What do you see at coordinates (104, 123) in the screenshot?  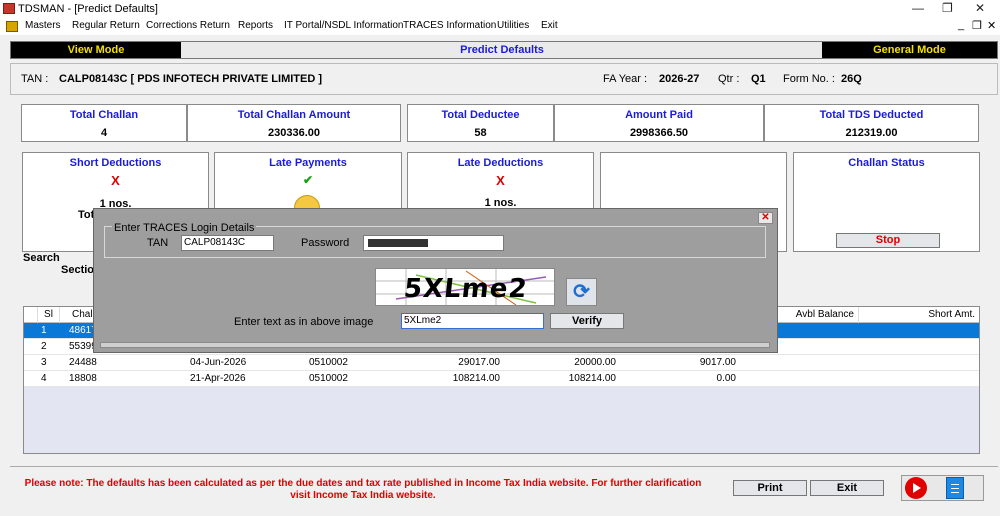 I see `total-challan-card: Total Challan 4` at bounding box center [104, 123].